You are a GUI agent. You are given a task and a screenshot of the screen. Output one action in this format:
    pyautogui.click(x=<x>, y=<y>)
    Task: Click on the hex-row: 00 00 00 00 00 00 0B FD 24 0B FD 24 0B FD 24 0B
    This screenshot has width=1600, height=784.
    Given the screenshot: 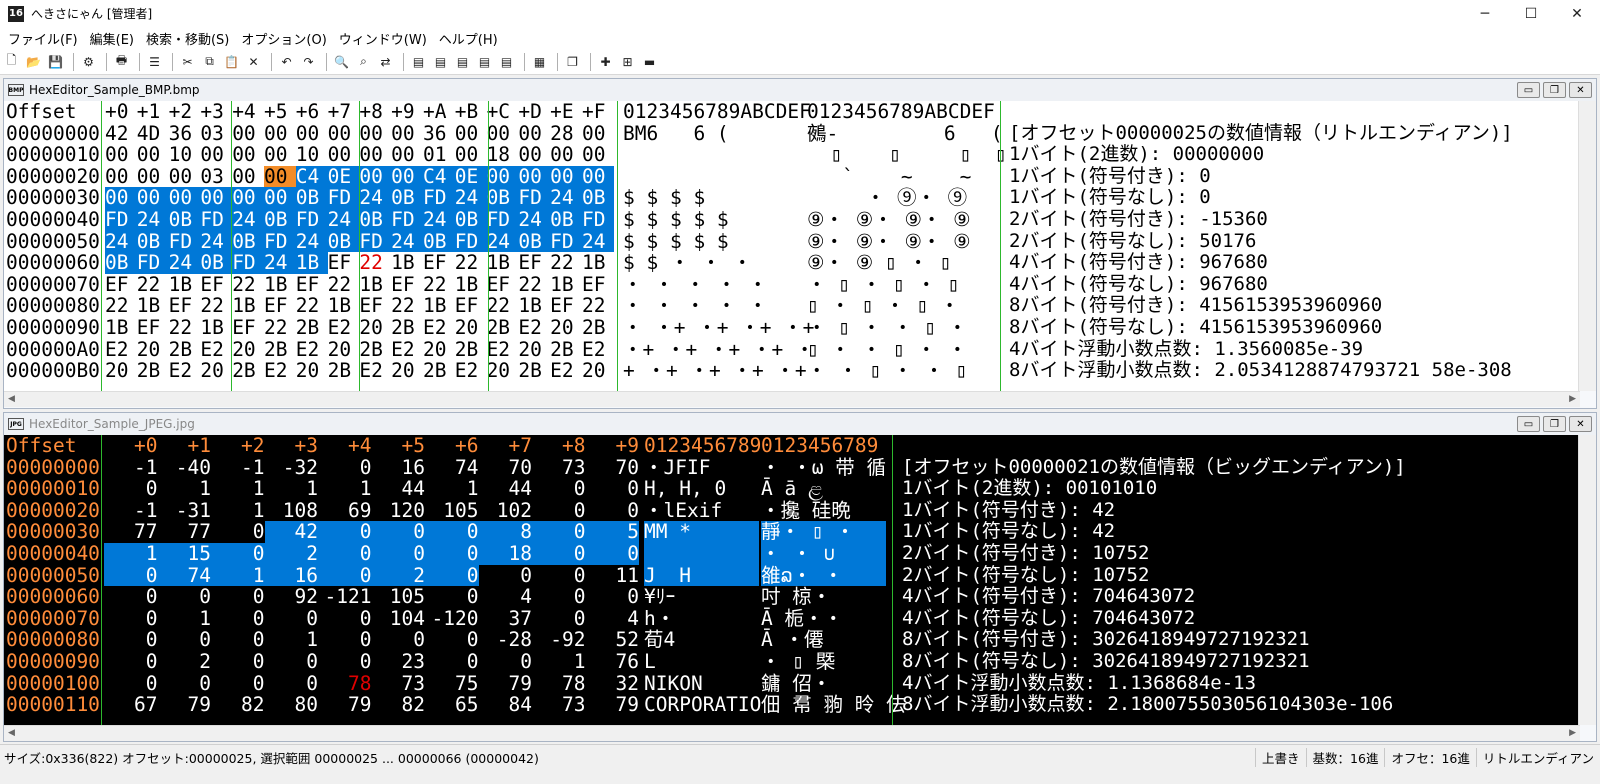 What is the action you would take?
    pyautogui.click(x=360, y=198)
    